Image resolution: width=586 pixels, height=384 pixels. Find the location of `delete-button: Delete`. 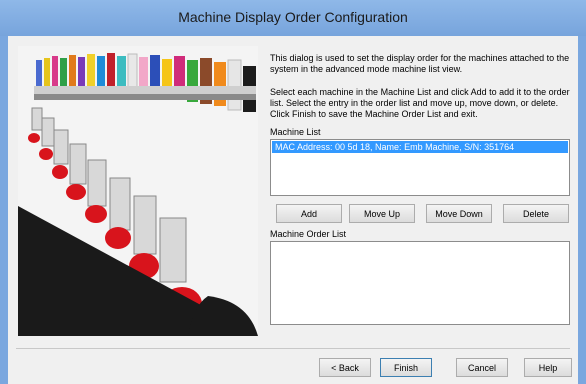

delete-button: Delete is located at coordinates (536, 213).